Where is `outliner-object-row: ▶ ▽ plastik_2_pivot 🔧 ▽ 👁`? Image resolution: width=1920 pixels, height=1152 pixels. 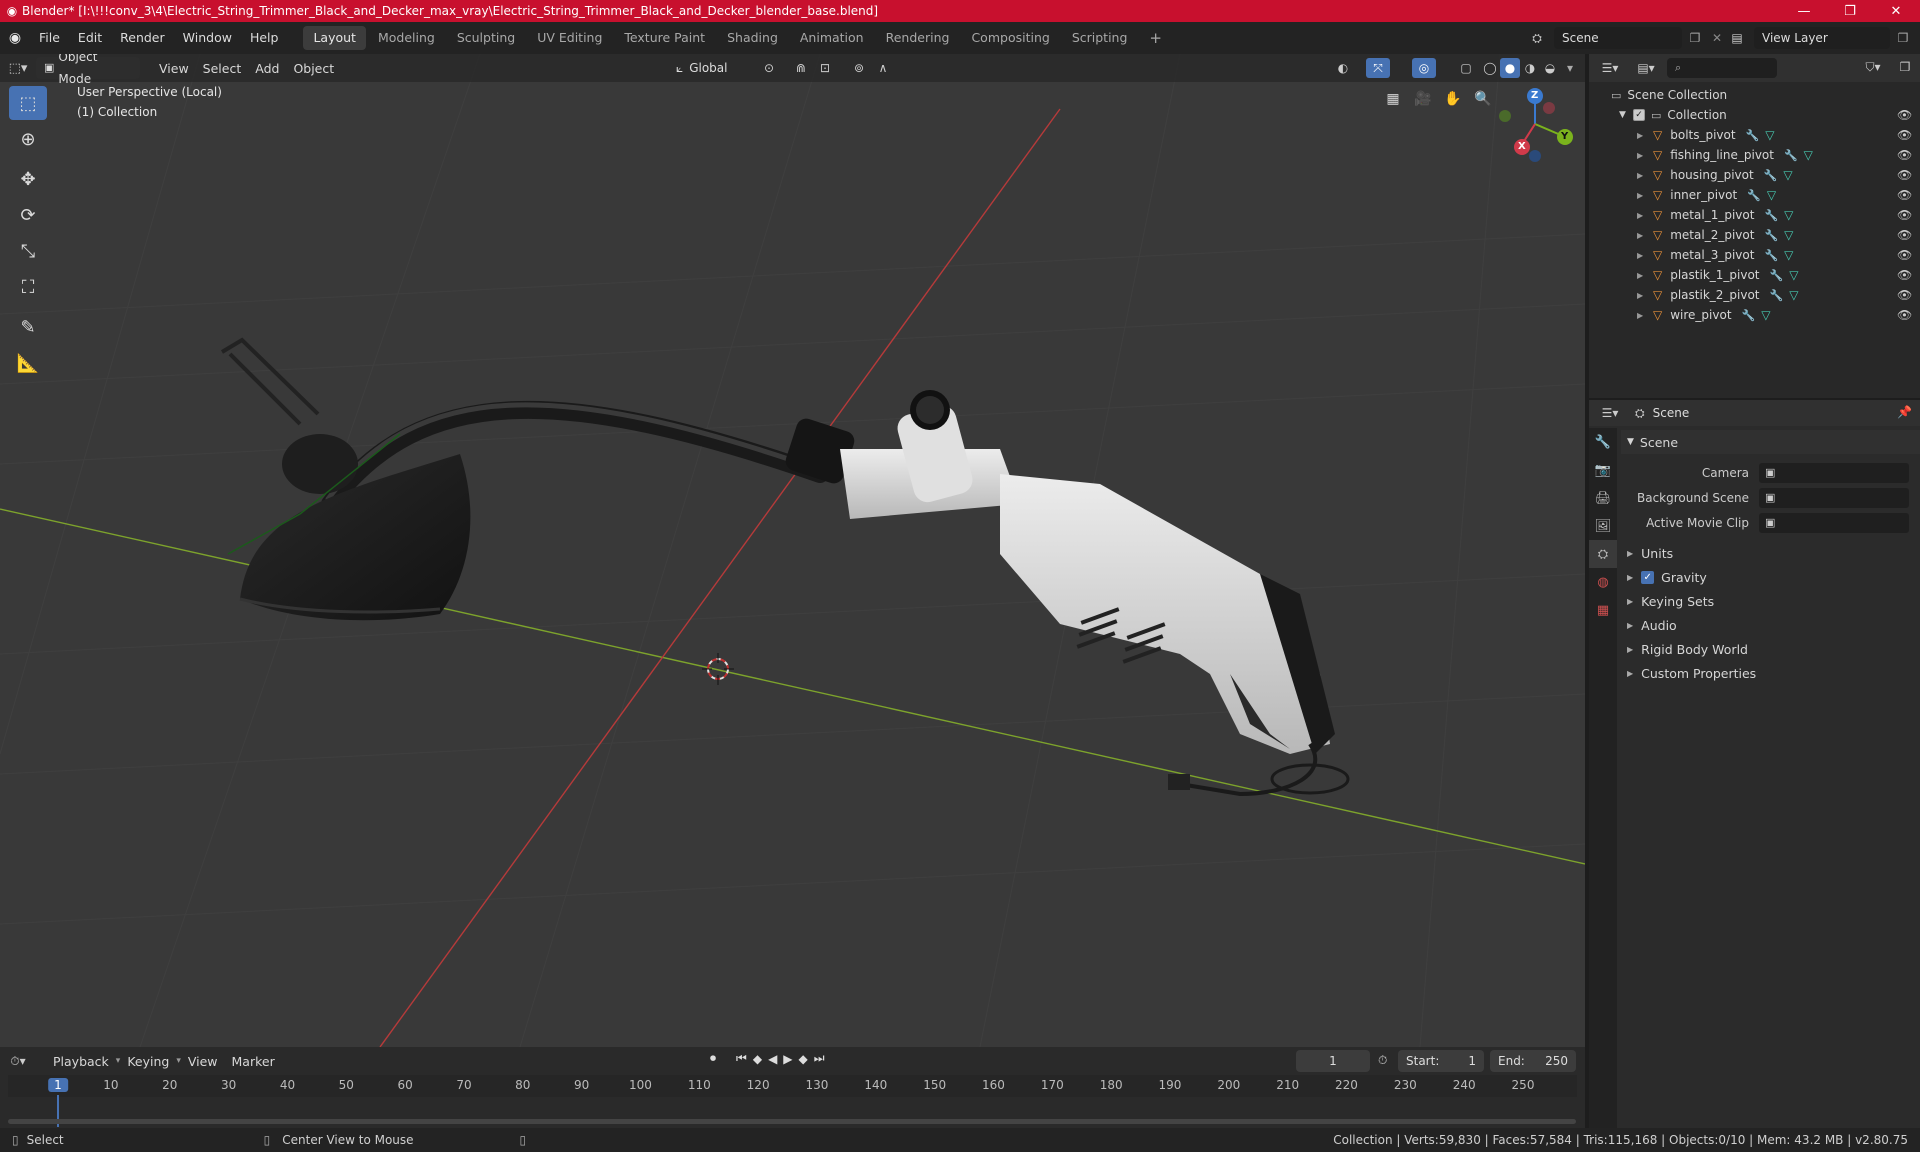 outliner-object-row: ▶ ▽ plastik_2_pivot 🔧 ▽ 👁 is located at coordinates (1754, 295).